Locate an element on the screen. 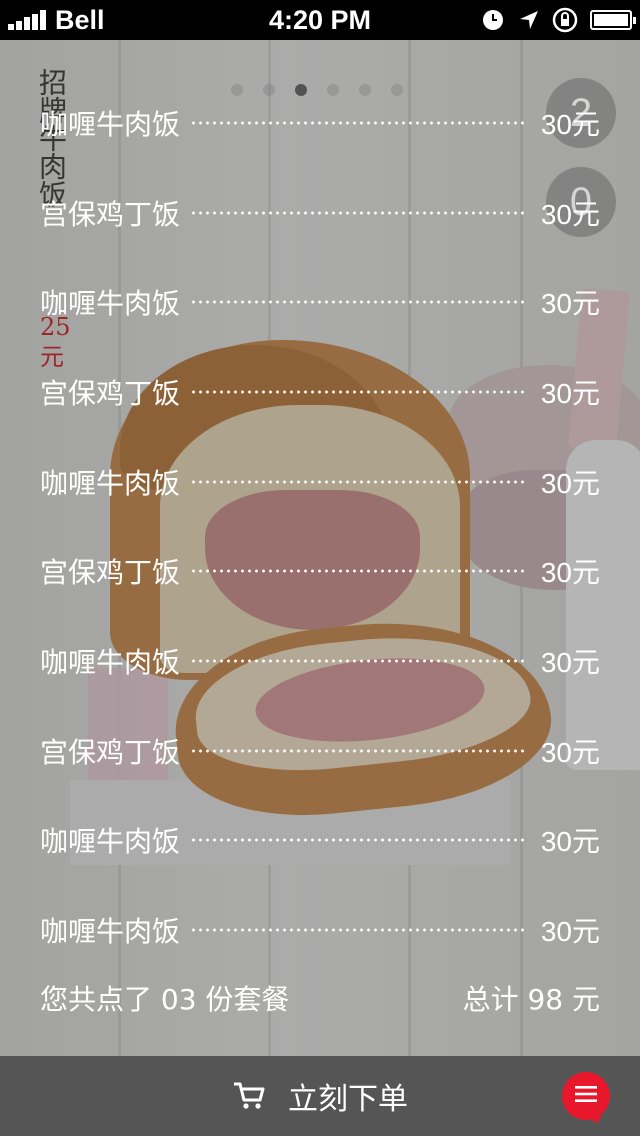 The height and width of the screenshot is (1136, 640). order-count-text: 您共点了 03 份套餐 is located at coordinates (165, 999).